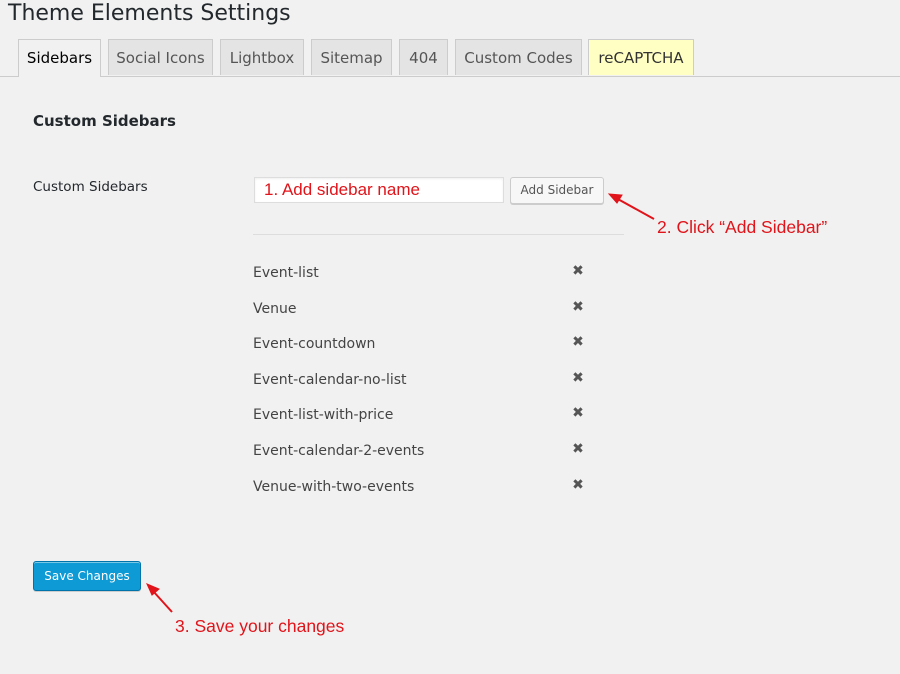 This screenshot has width=900, height=674. I want to click on arrowhead-save-changes, so click(153, 589).